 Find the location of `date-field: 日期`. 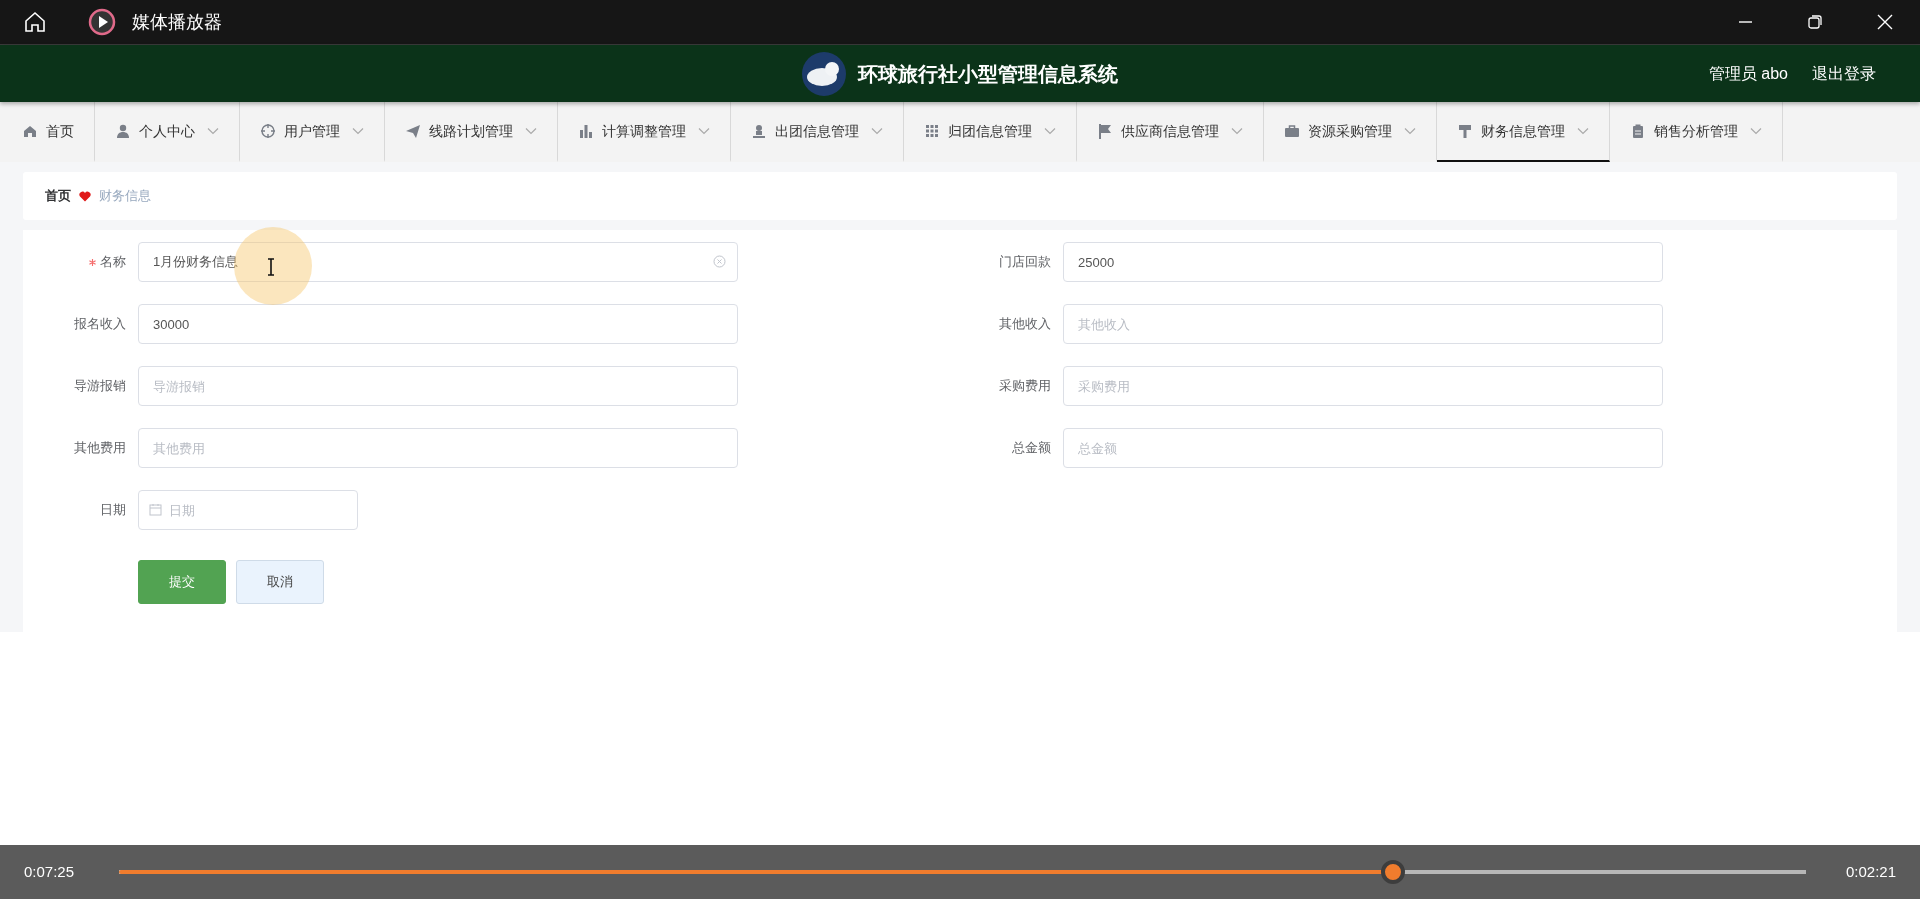

date-field: 日期 is located at coordinates (248, 510).